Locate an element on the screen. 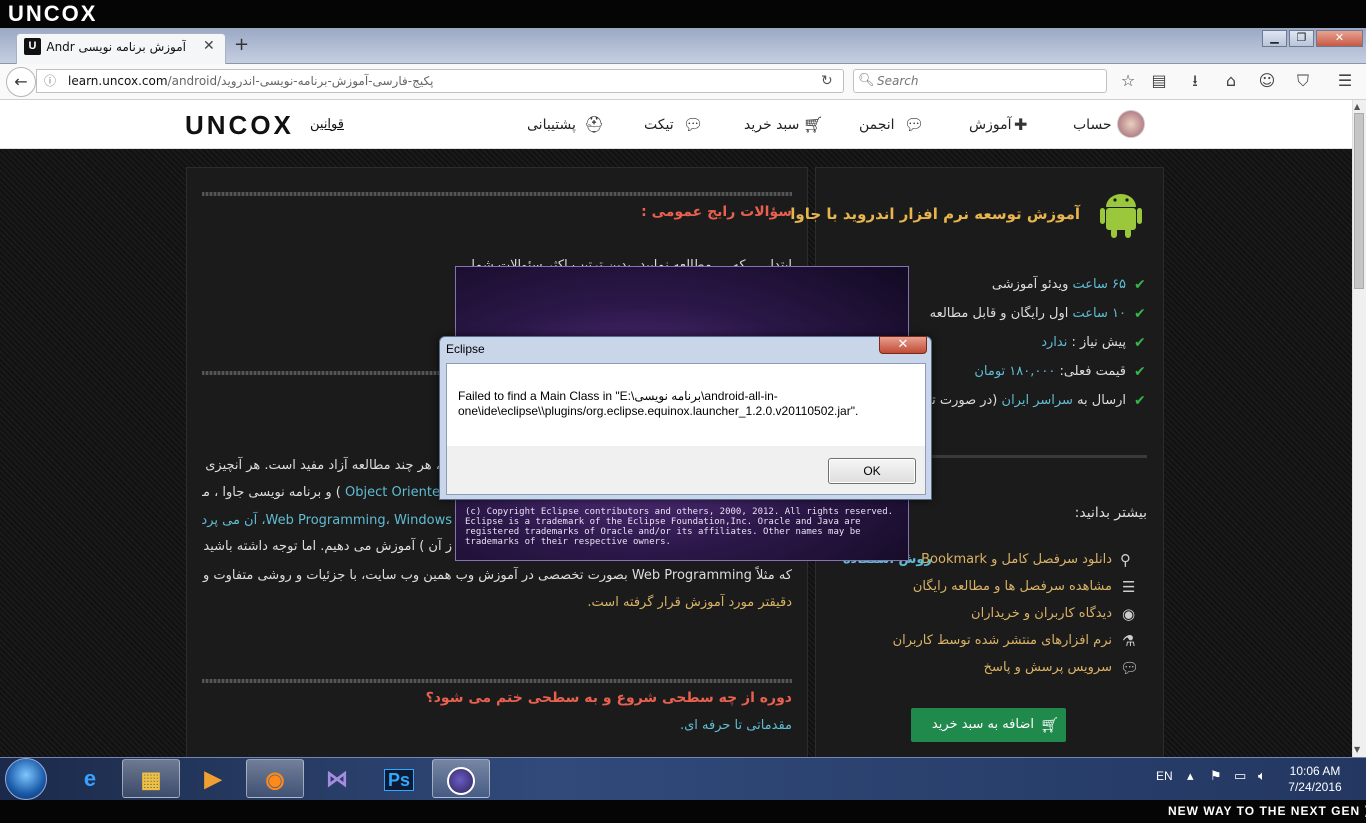 This screenshot has height=823, width=1366. pocket-icon: ⛉ is located at coordinates (1303, 81).